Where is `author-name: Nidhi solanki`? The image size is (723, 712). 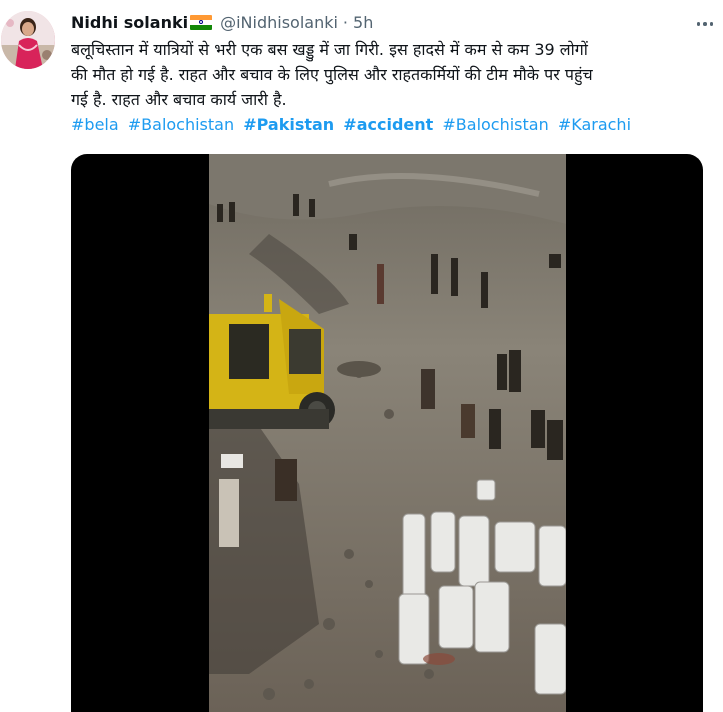
author-name: Nidhi solanki is located at coordinates (129, 22).